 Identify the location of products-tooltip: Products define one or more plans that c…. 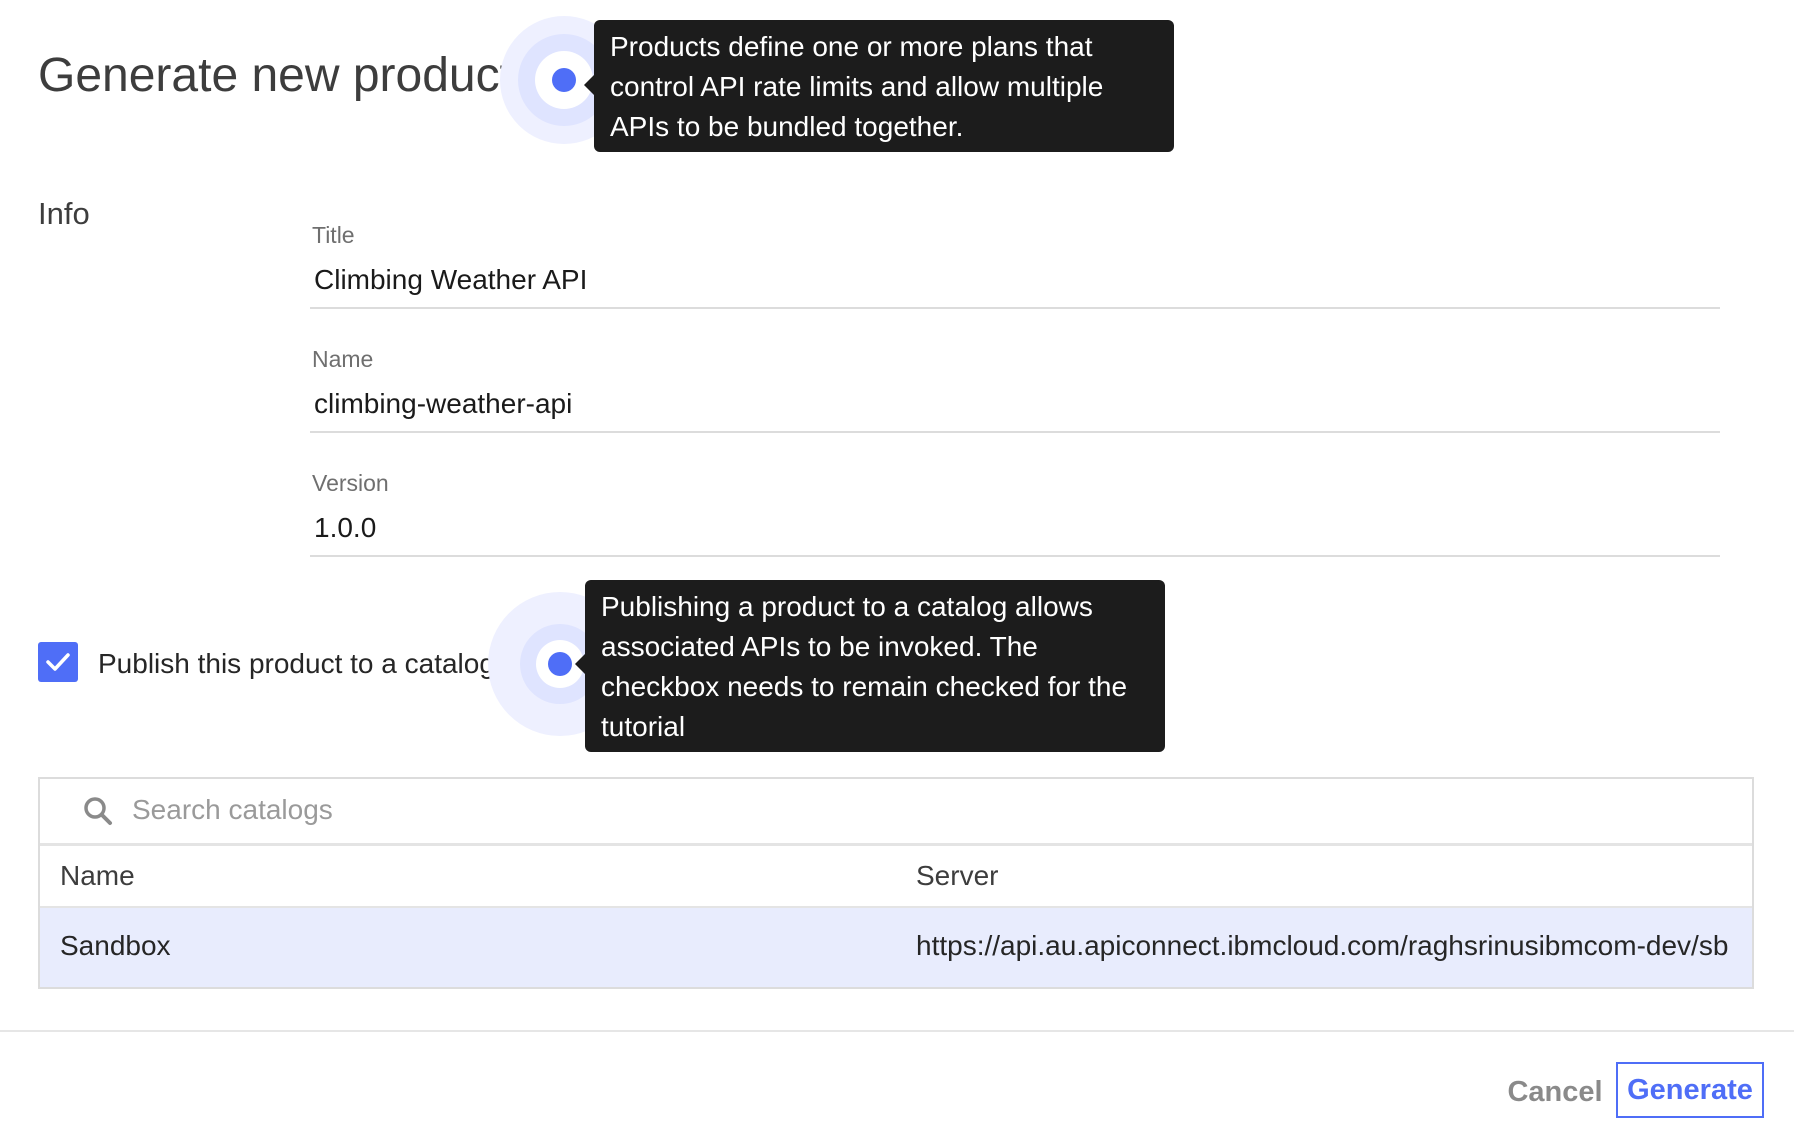
(884, 86).